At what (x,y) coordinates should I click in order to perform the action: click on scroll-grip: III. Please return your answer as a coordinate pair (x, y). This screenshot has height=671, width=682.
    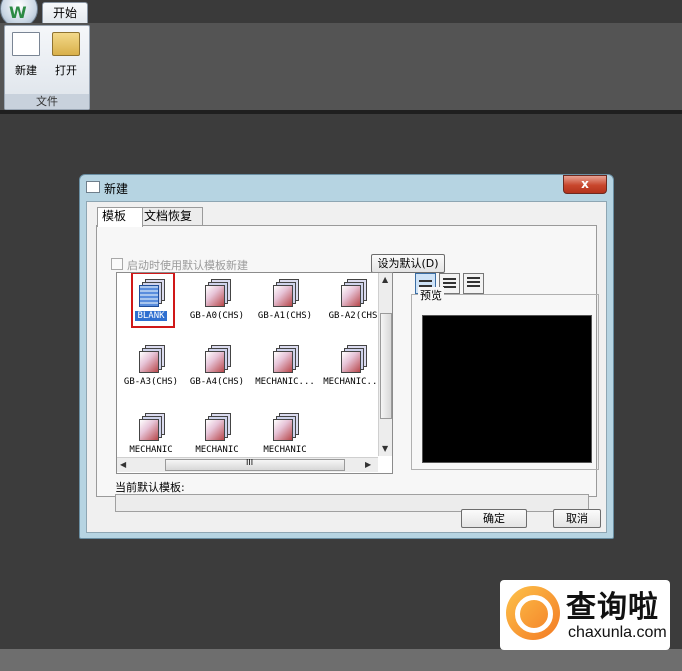
    Looking at the image, I should click on (250, 462).